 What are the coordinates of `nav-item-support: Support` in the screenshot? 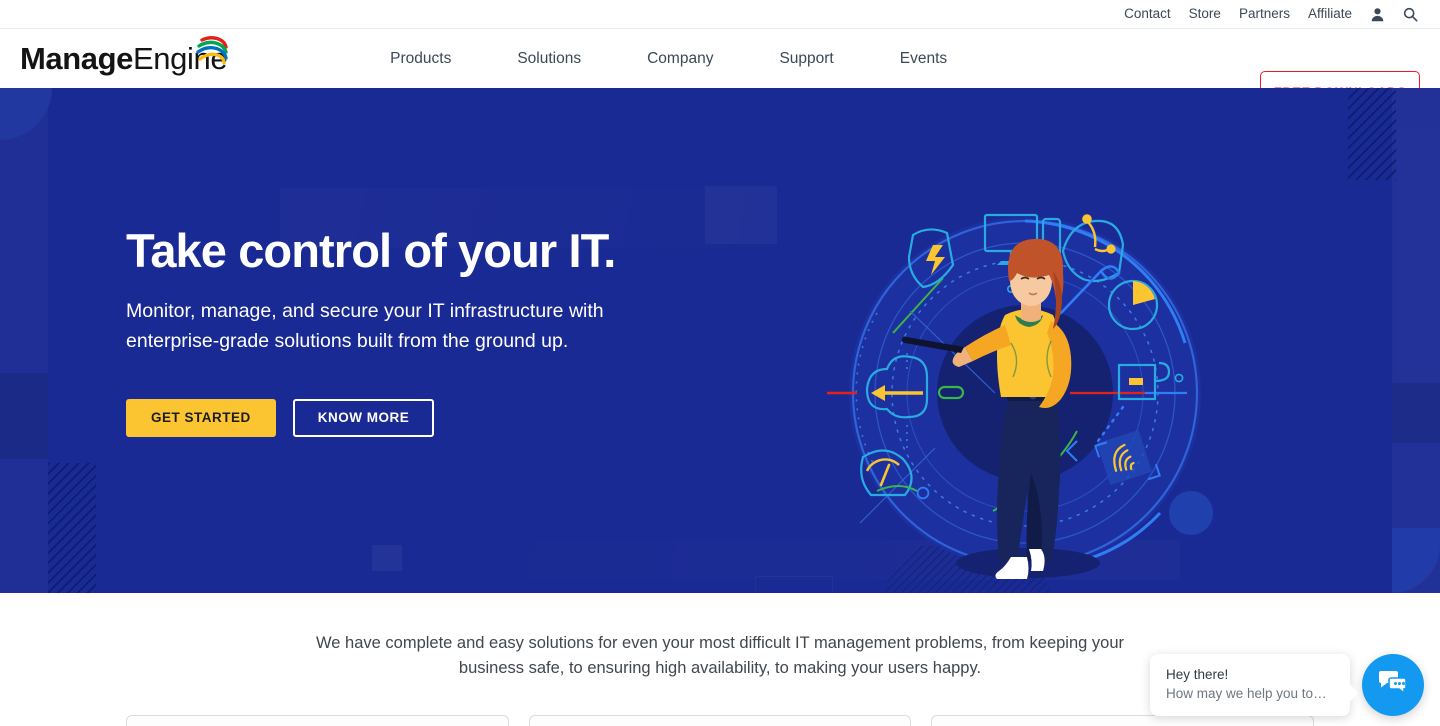 It's located at (806, 59).